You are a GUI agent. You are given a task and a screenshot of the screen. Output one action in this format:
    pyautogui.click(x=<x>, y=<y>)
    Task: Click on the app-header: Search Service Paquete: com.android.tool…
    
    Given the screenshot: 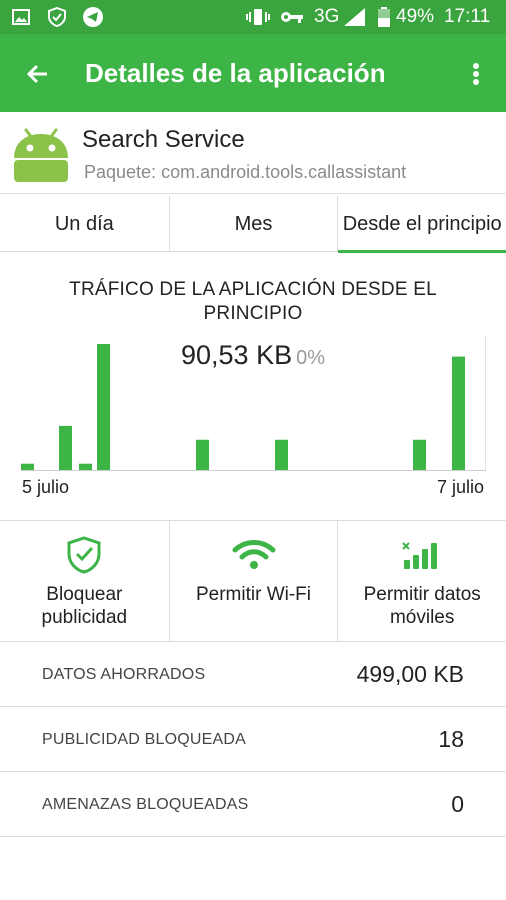 What is the action you would take?
    pyautogui.click(x=253, y=153)
    